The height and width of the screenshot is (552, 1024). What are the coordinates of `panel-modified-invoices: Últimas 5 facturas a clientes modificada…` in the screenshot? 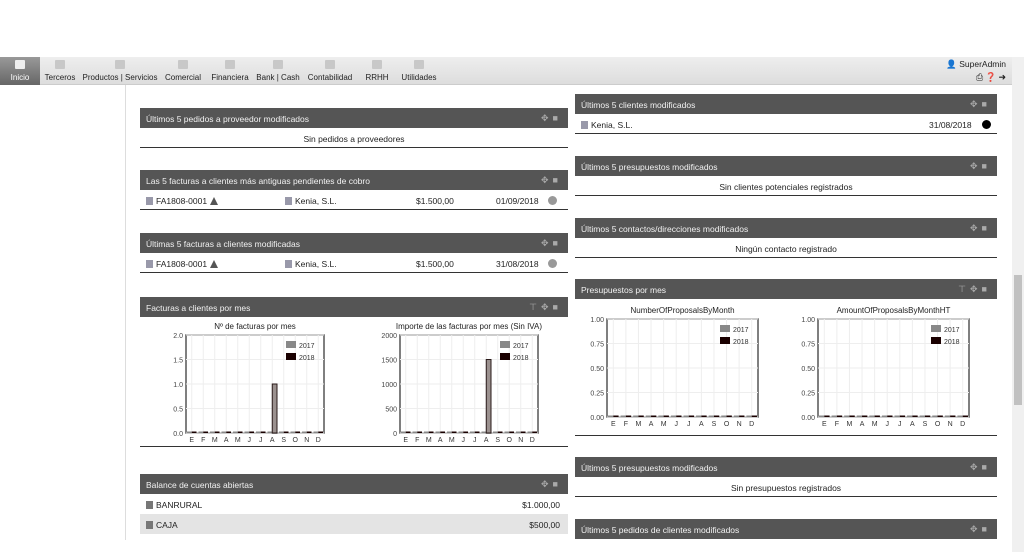 It's located at (354, 253).